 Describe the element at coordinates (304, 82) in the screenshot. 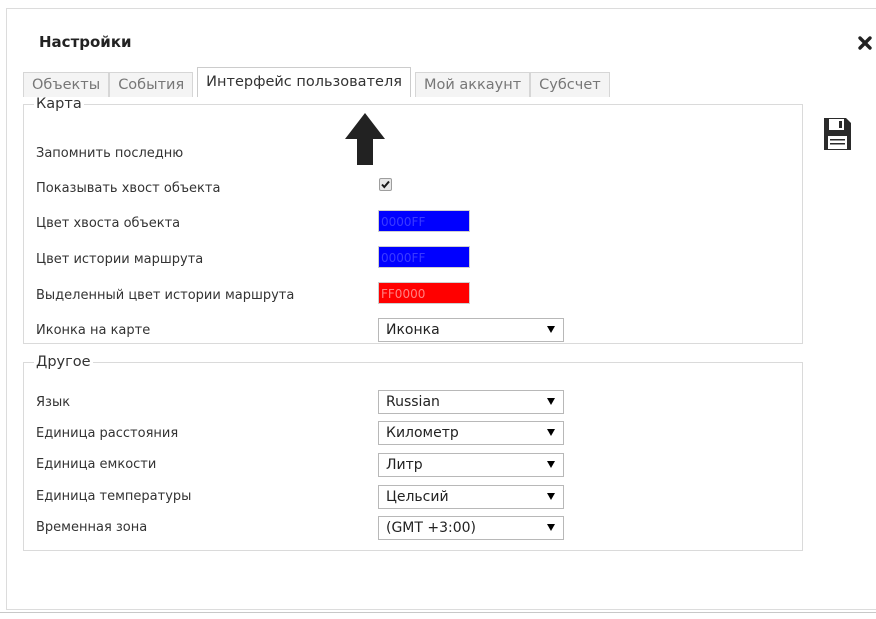

I see `tab-user-interface: Интерфейс пользователя` at that location.